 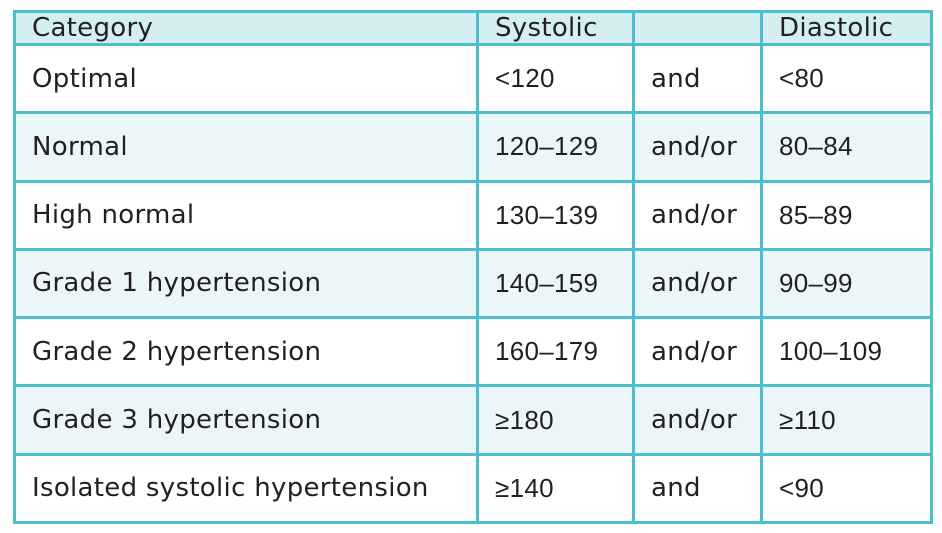 What do you see at coordinates (246, 420) in the screenshot?
I see `cell-category: Grade 3 hypertension` at bounding box center [246, 420].